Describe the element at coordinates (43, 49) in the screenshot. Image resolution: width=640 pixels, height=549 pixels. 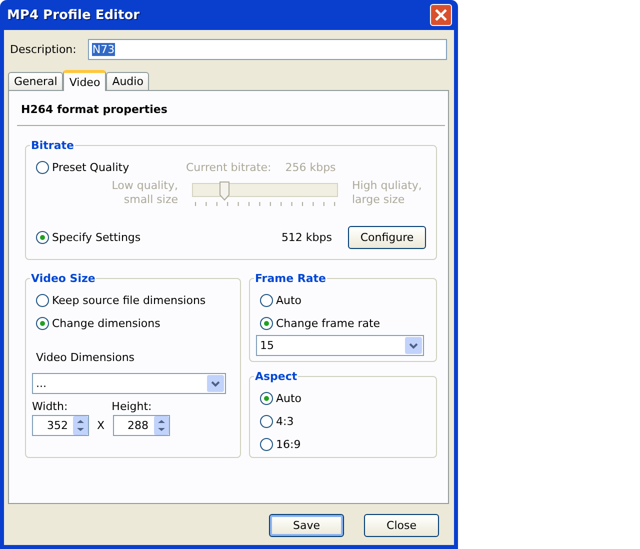
I see `description-label: Description:` at that location.